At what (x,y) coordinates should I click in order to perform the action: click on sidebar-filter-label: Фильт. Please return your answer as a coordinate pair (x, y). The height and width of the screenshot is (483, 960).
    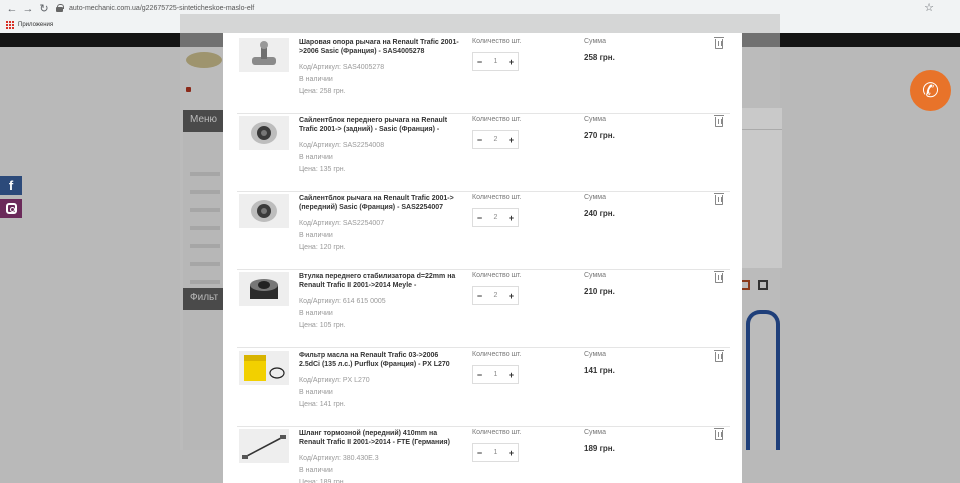
    Looking at the image, I should click on (204, 297).